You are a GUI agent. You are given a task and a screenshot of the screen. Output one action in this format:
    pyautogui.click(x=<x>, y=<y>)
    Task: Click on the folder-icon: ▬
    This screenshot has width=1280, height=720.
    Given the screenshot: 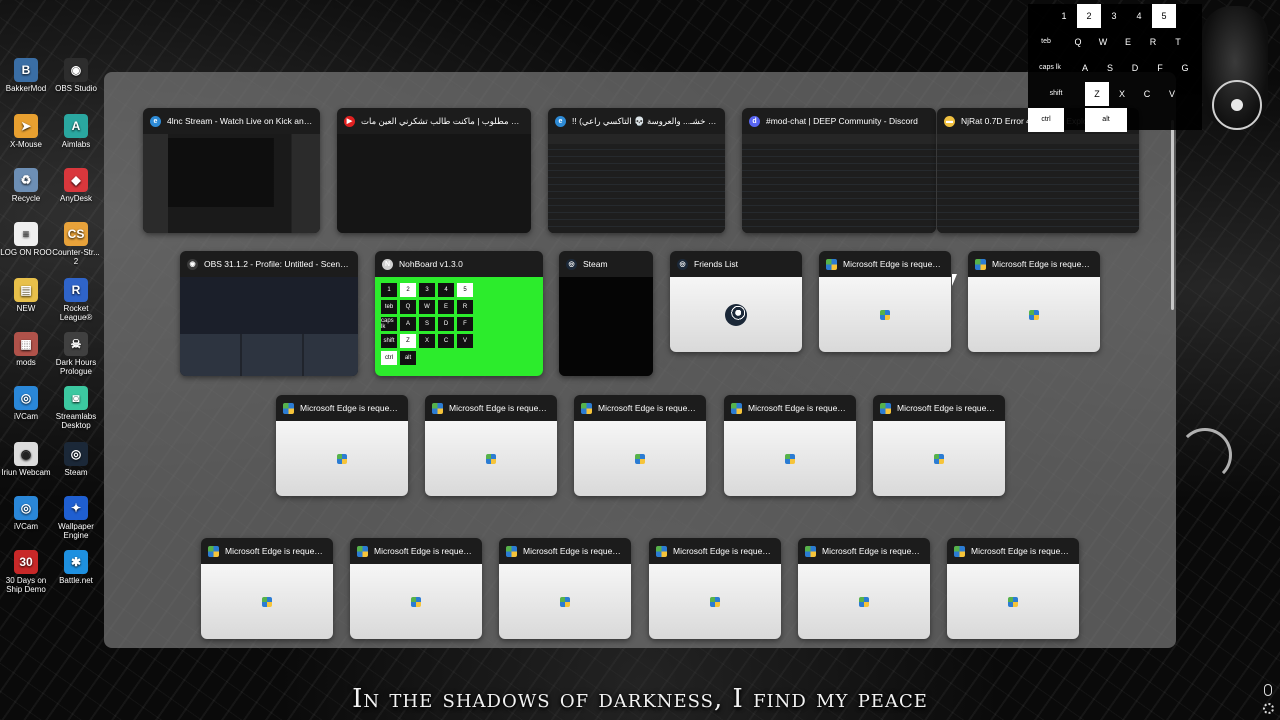 What is the action you would take?
    pyautogui.click(x=949, y=121)
    